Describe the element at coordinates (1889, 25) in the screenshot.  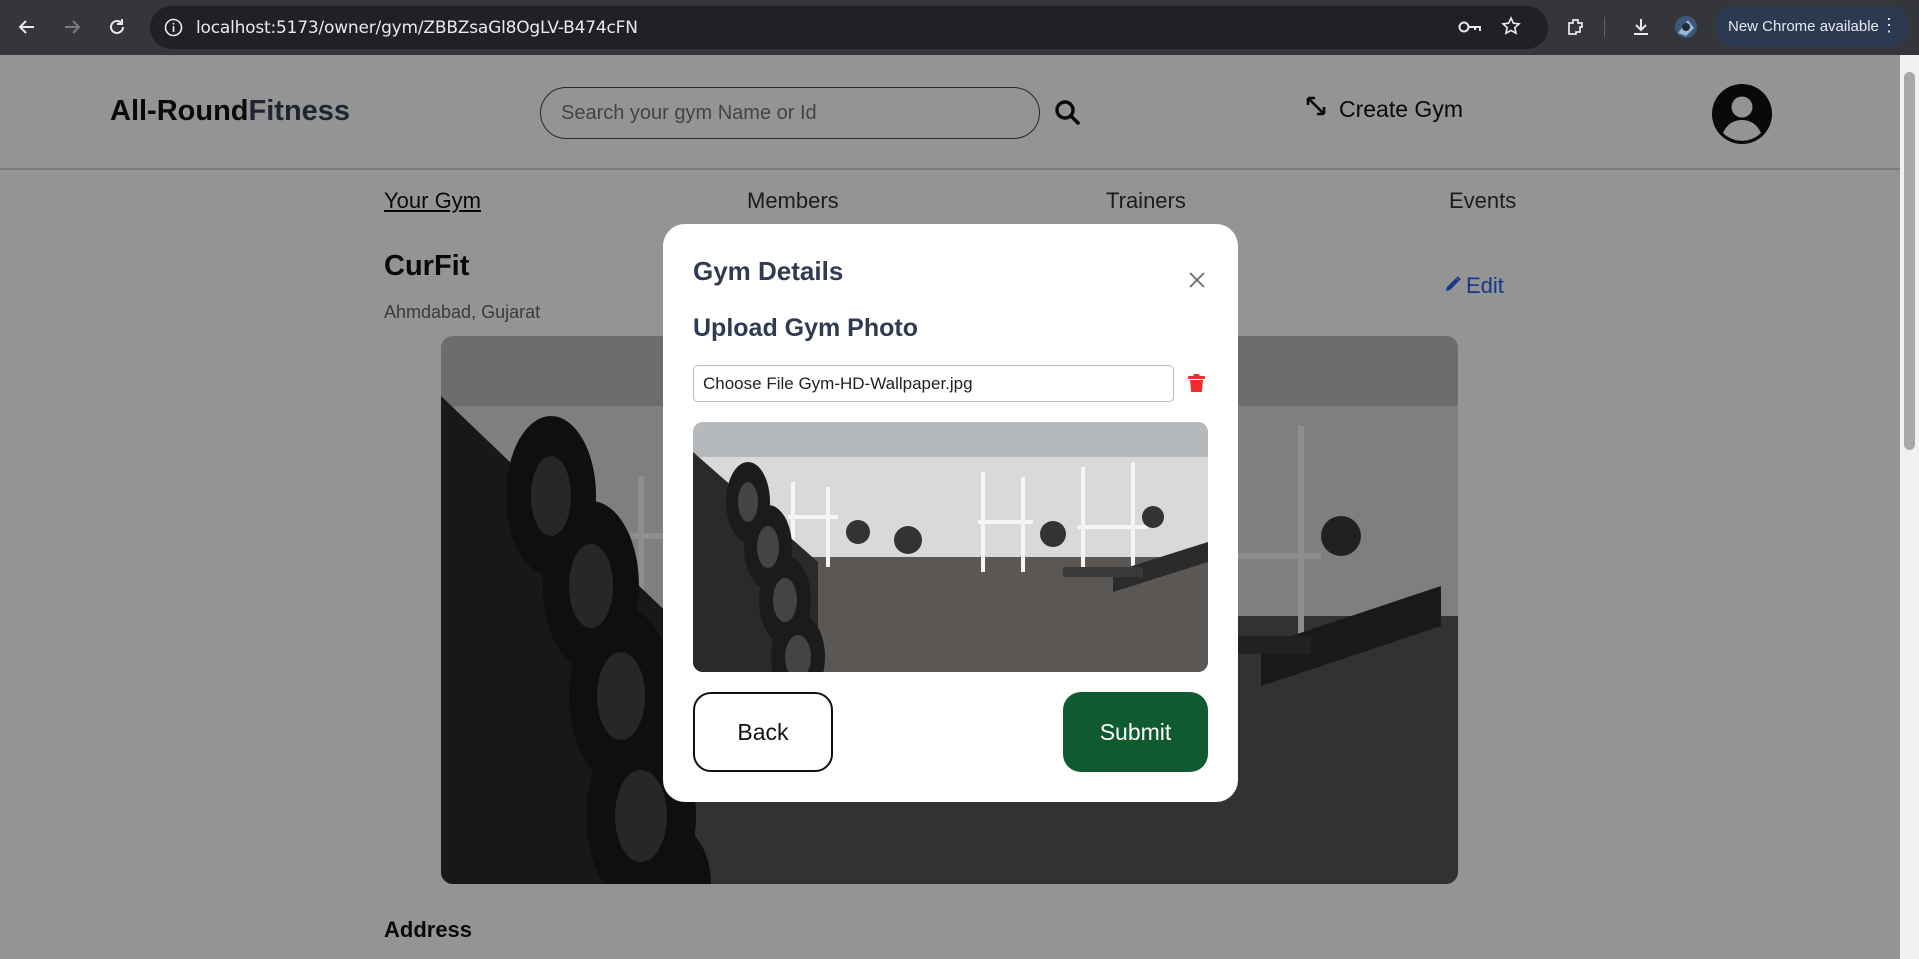
I see `chrome-menu-icon: ⋮` at that location.